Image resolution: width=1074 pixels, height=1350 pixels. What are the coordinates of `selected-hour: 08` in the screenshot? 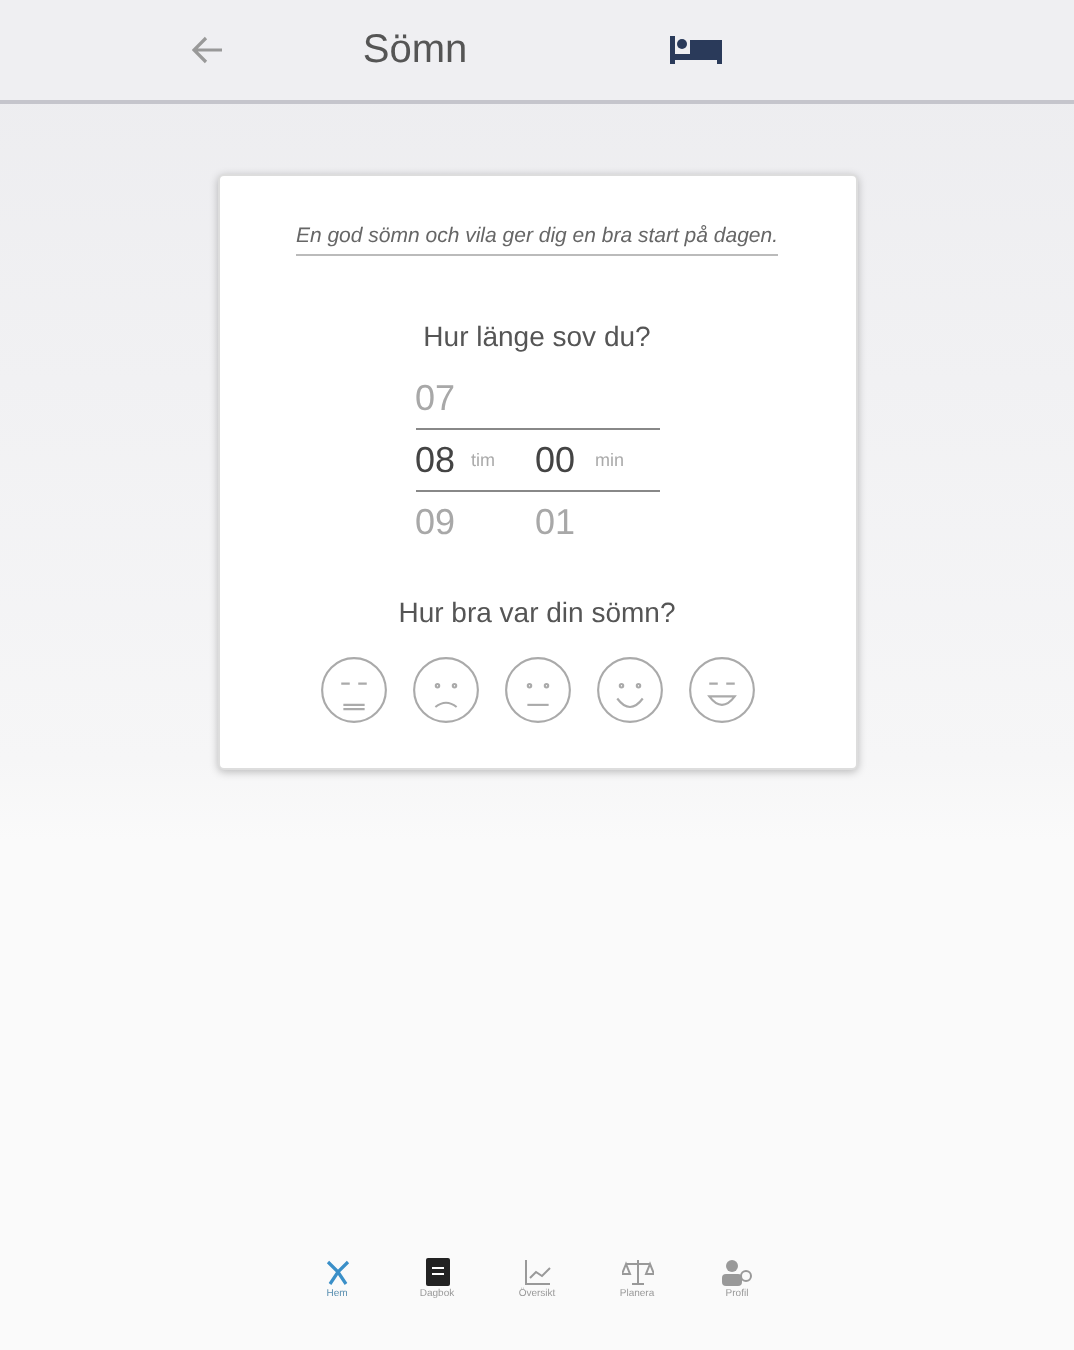 It's located at (436, 460).